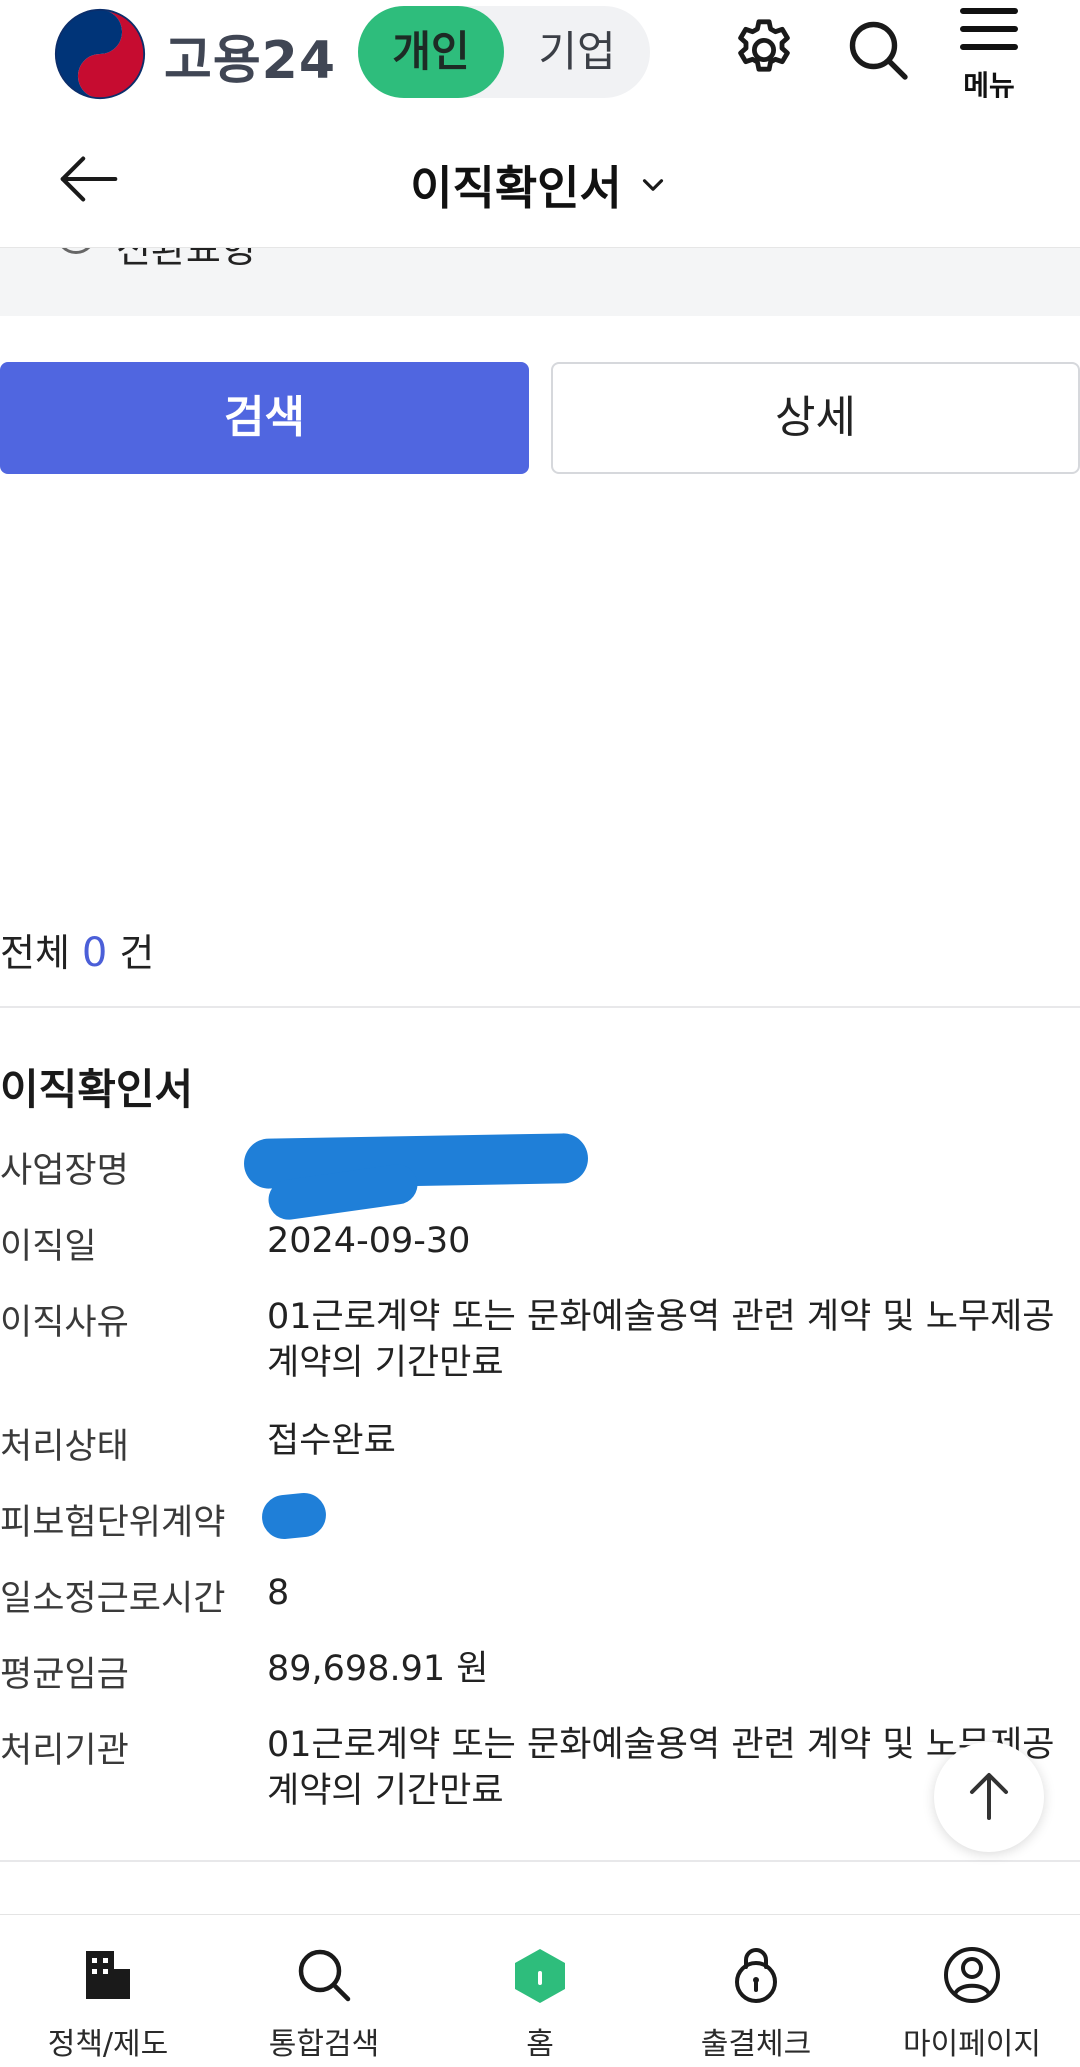 Image resolution: width=1080 pixels, height=2067 pixels. I want to click on nav-mypage: 마이페이지, so click(972, 1991).